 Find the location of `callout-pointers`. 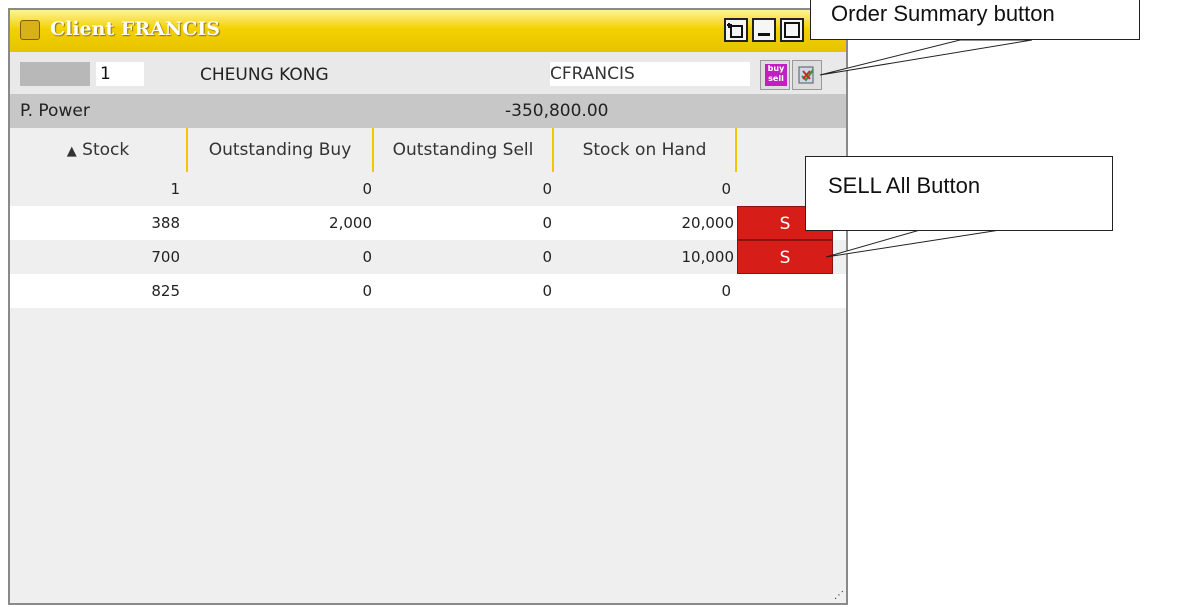

callout-pointers is located at coordinates (926, 148).